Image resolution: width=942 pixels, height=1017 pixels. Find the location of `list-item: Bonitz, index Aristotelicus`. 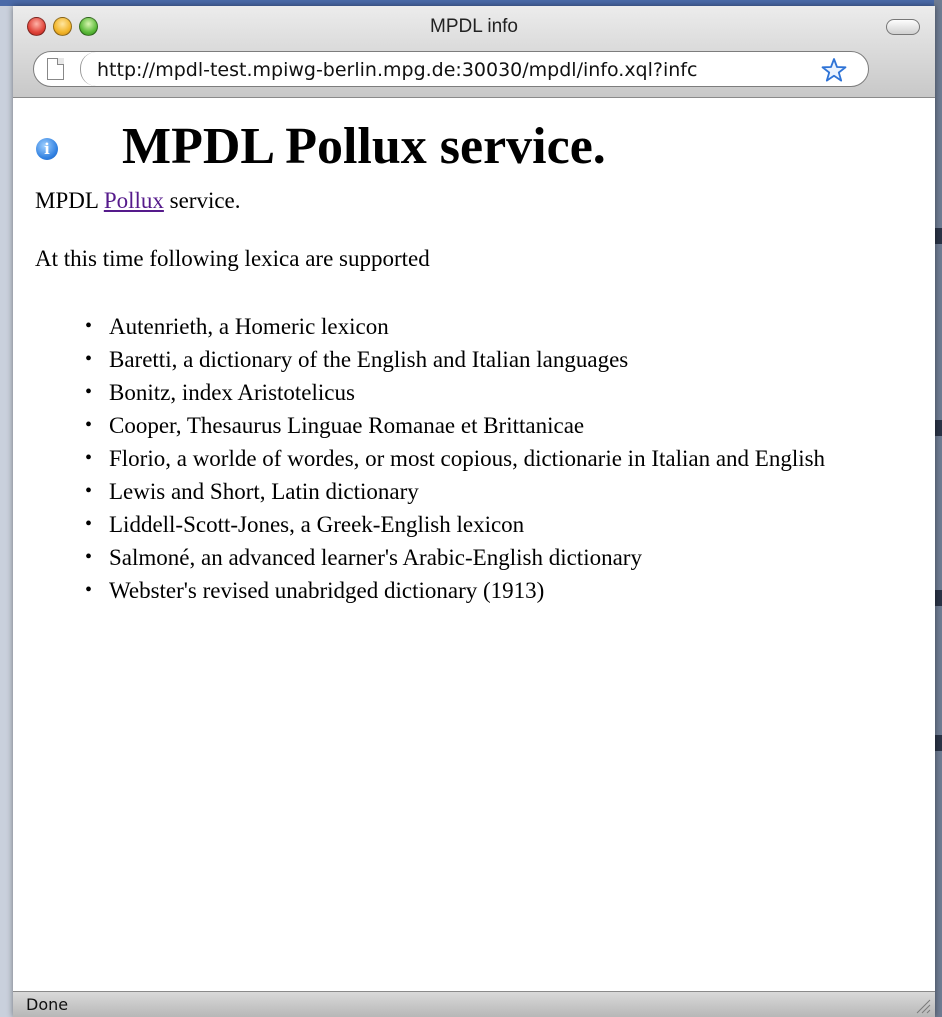

list-item: Bonitz, index Aristotelicus is located at coordinates (497, 392).